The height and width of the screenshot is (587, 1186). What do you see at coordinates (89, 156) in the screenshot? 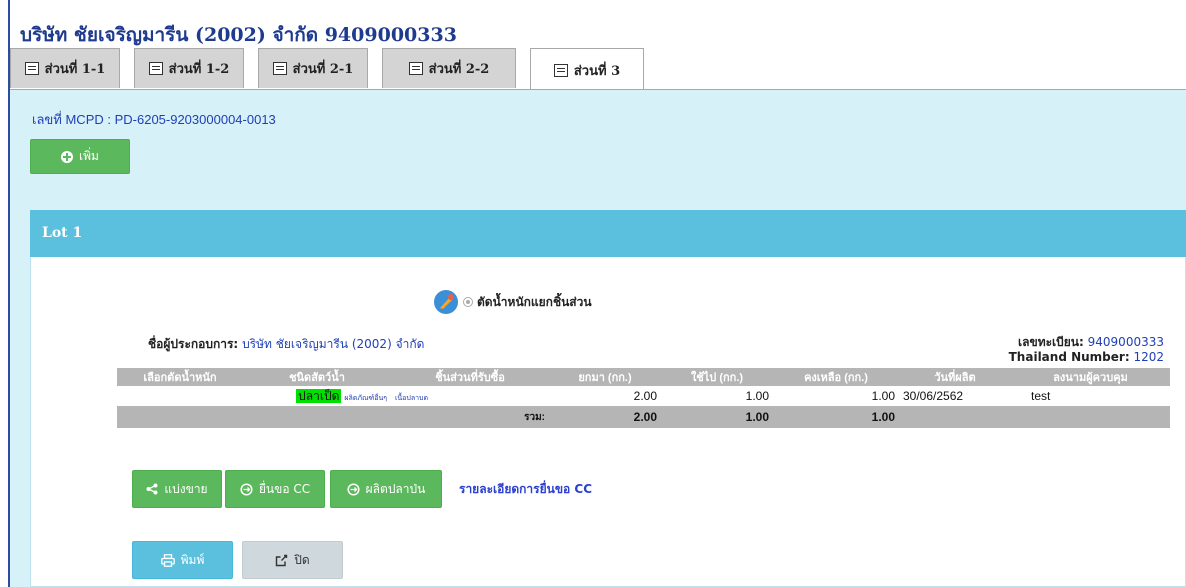
I see `add-button-label: เพิ่ม` at bounding box center [89, 156].